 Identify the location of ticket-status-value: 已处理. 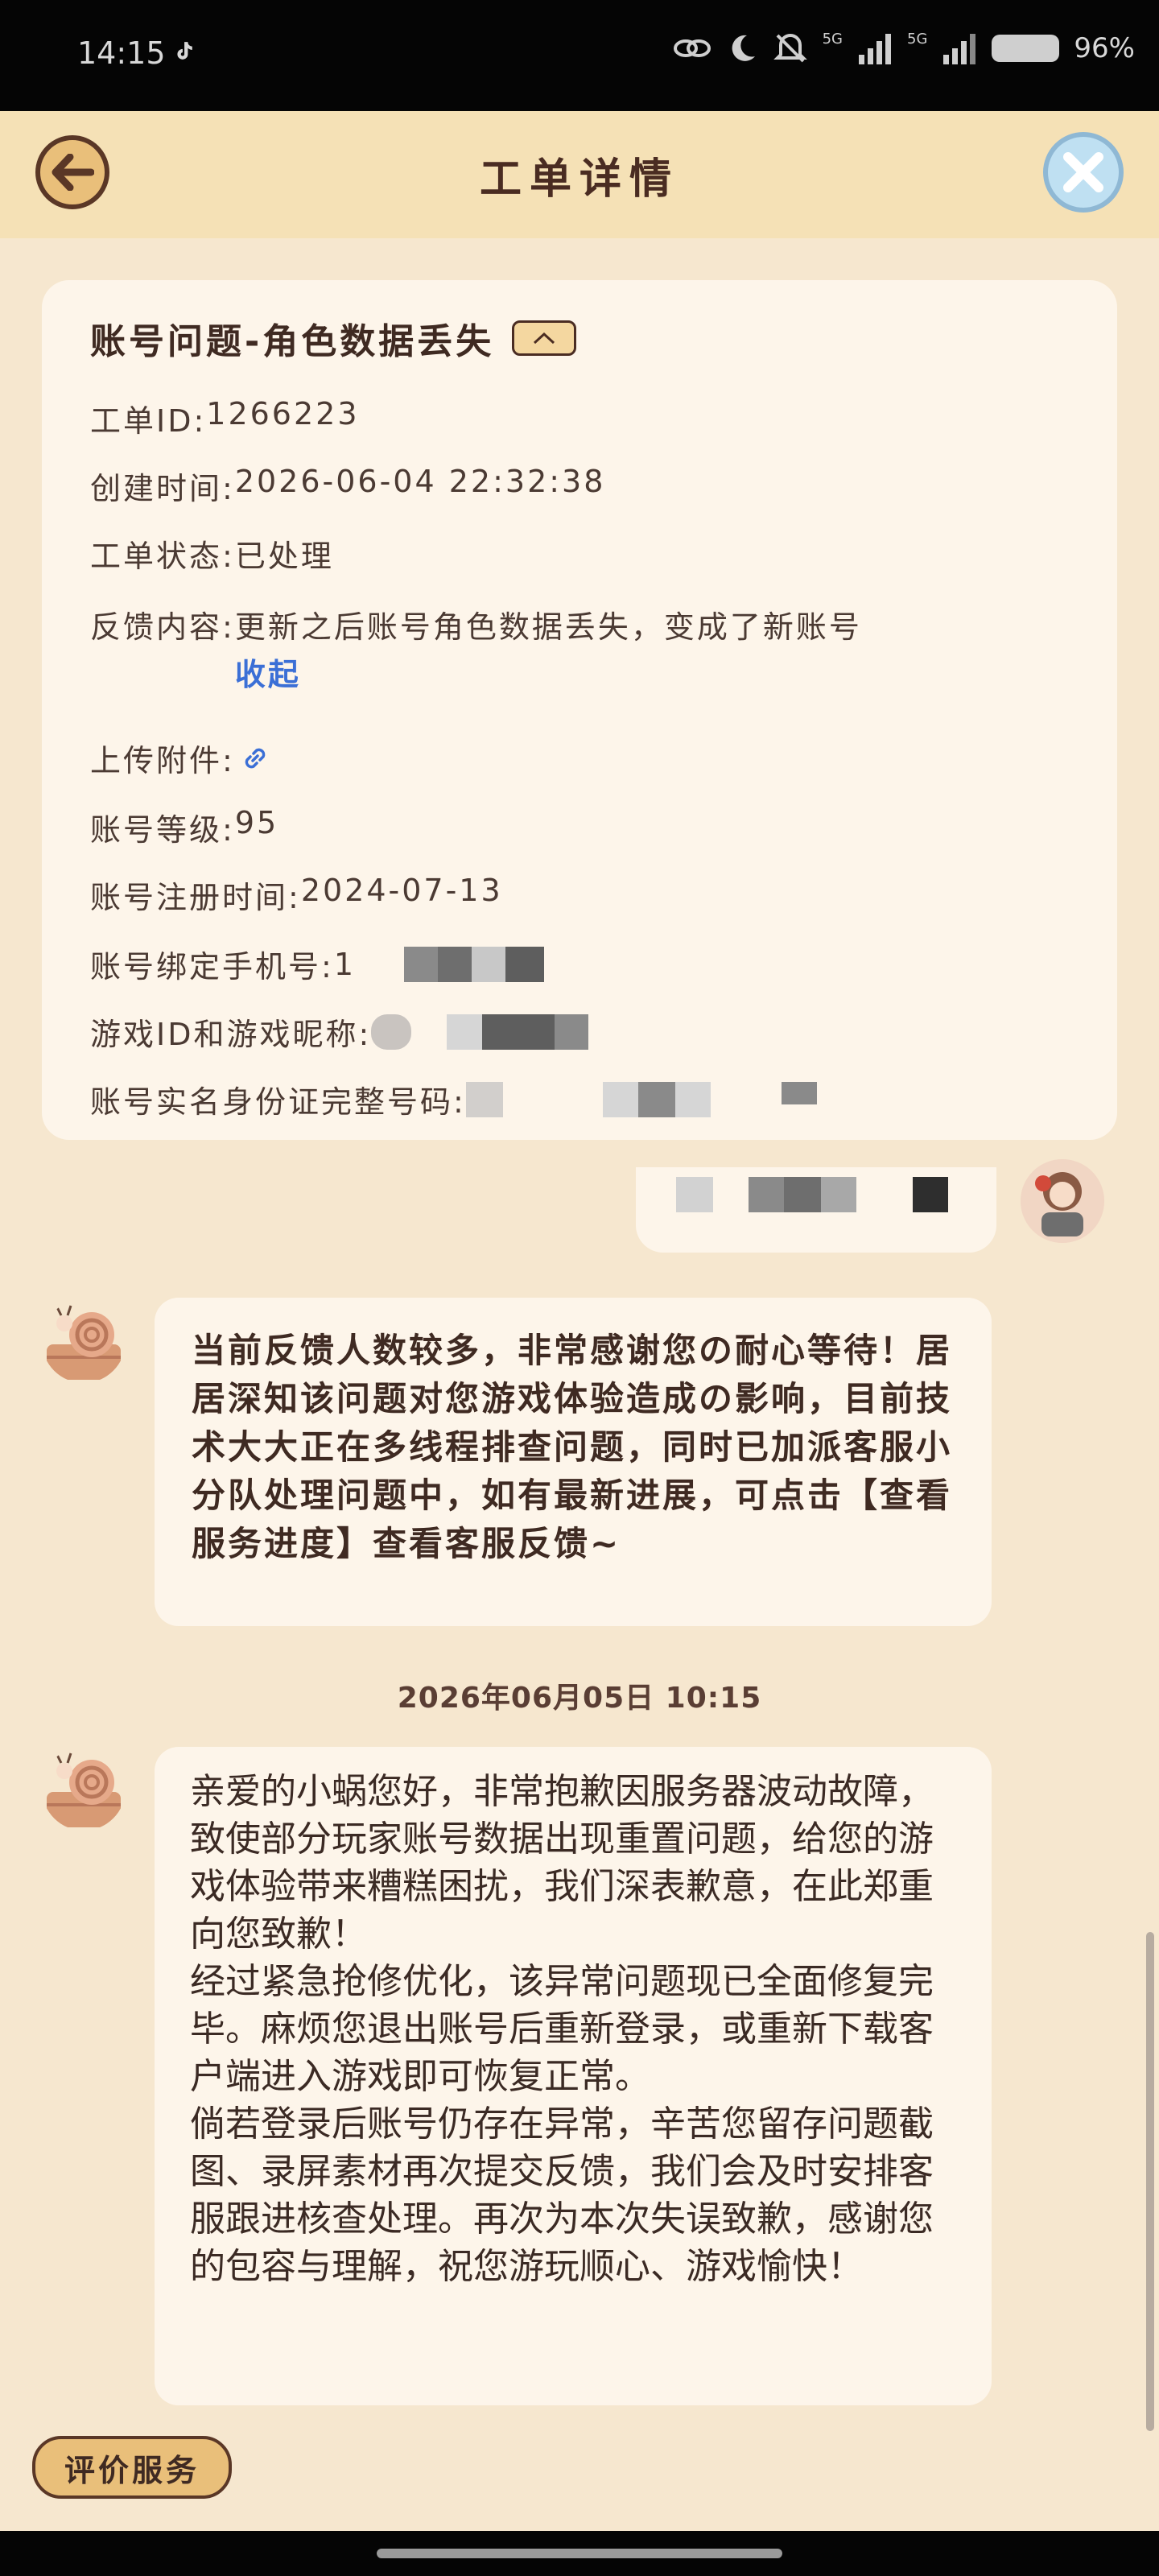
(284, 556).